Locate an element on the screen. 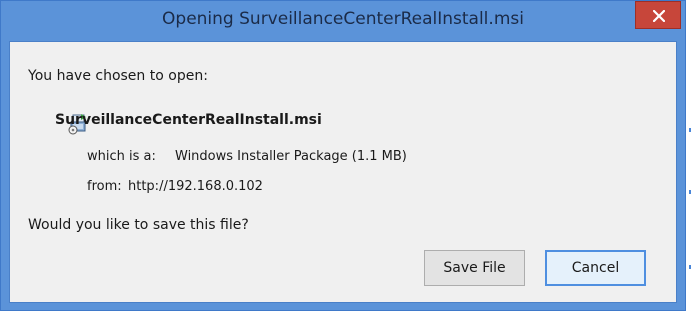 Image resolution: width=694 pixels, height=313 pixels. file-type-value: Windows Installer Package (1.1 MB) is located at coordinates (291, 156).